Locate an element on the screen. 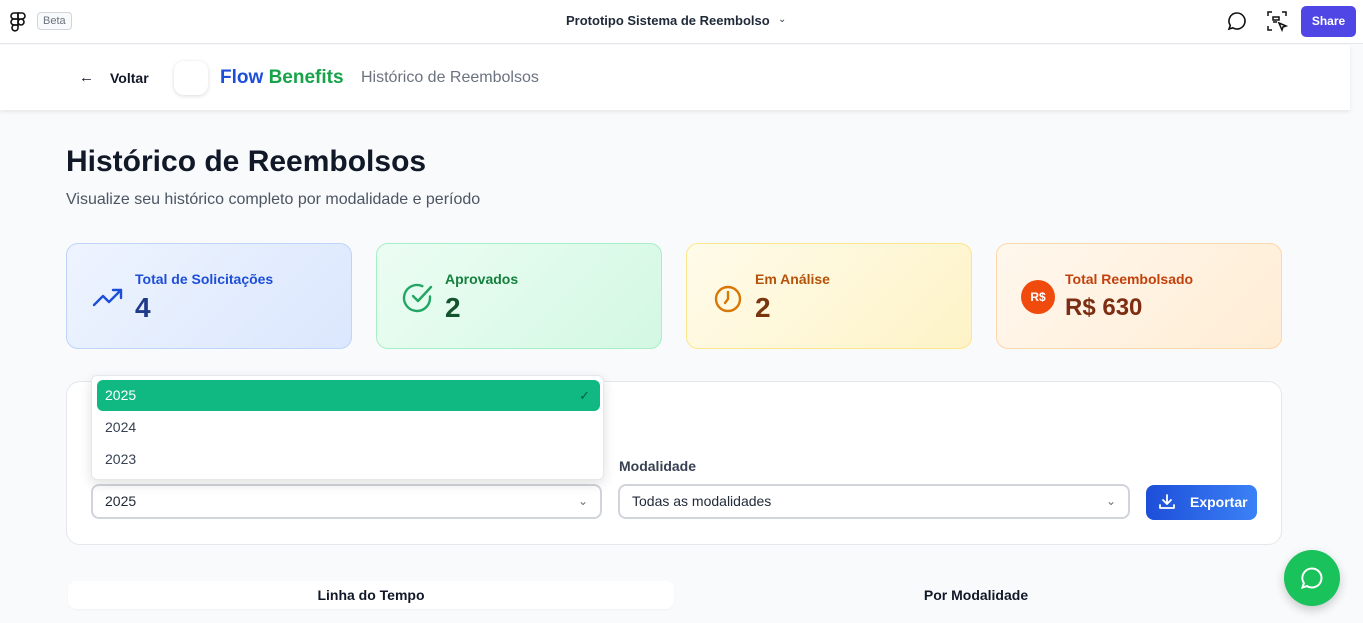 This screenshot has height=623, width=1363. export-label: Exportar is located at coordinates (1219, 502).